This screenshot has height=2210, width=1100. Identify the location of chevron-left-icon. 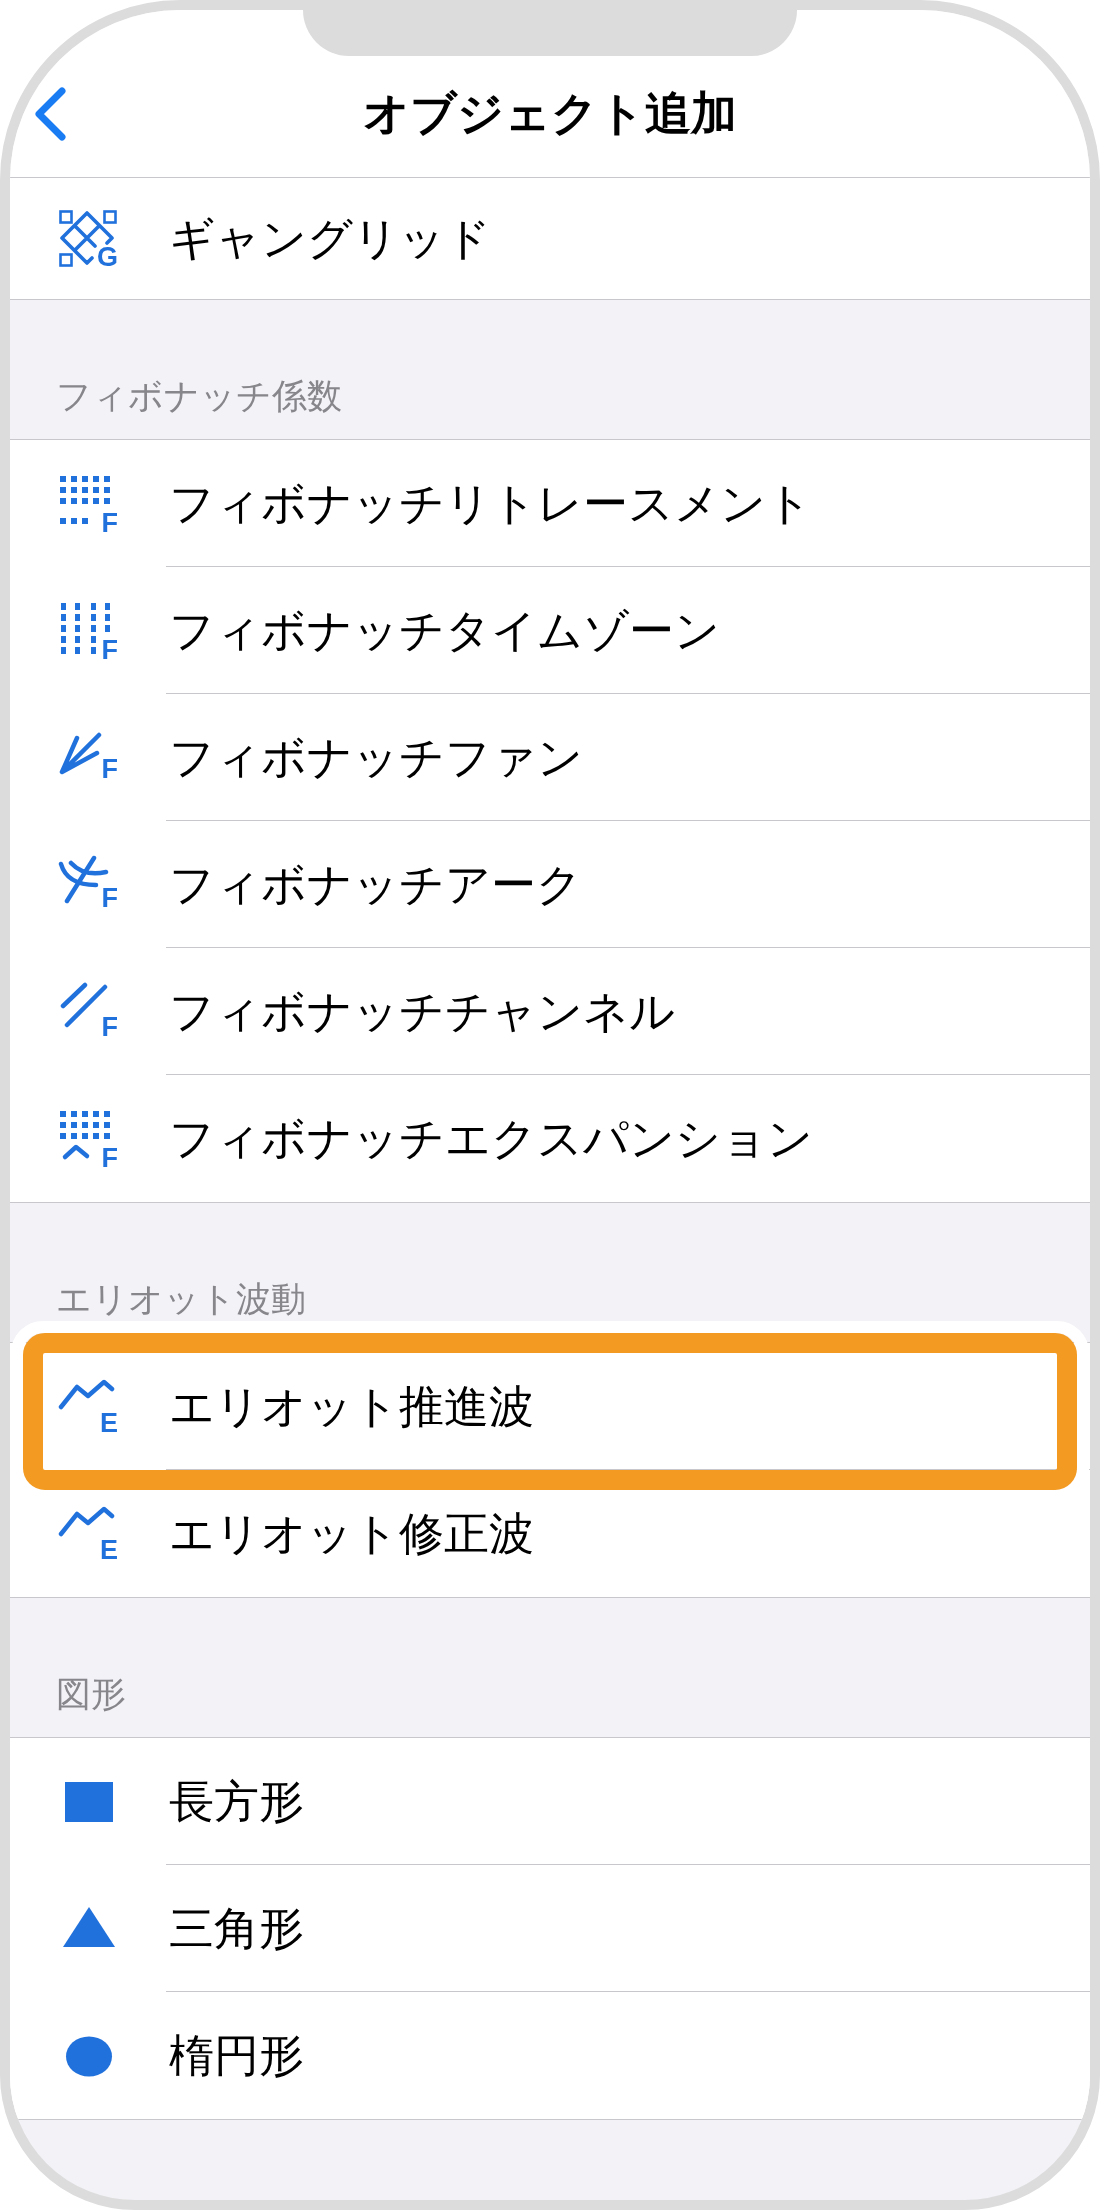
(50, 114).